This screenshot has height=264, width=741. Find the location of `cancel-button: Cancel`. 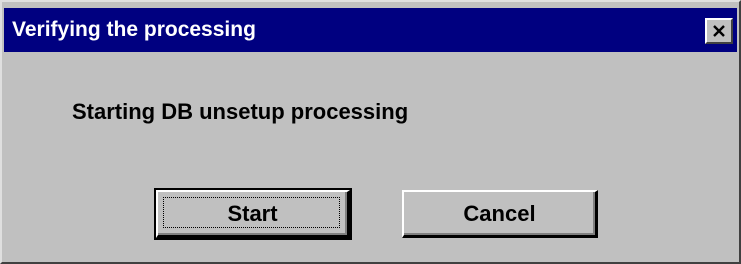

cancel-button: Cancel is located at coordinates (500, 214).